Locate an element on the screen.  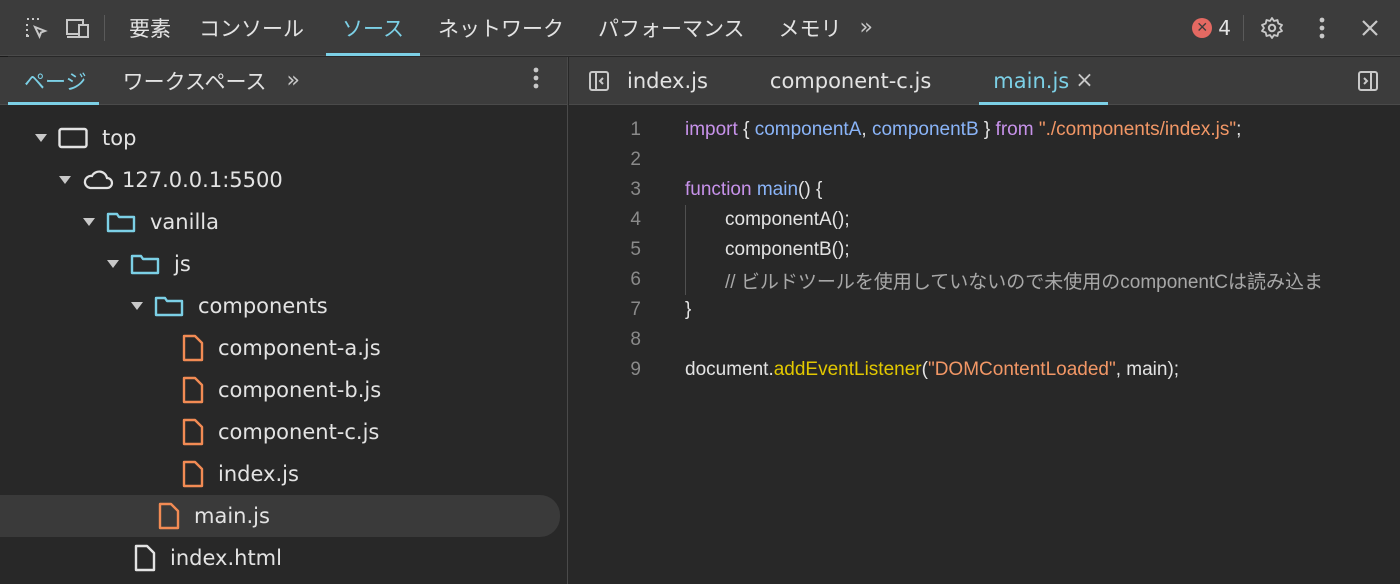
line-number: 3 is located at coordinates (635, 189).